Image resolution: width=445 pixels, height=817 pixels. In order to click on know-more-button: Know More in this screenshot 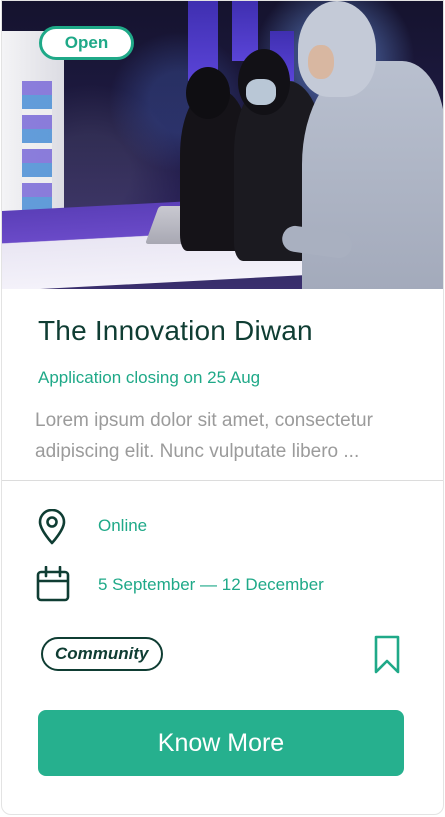, I will do `click(221, 743)`.